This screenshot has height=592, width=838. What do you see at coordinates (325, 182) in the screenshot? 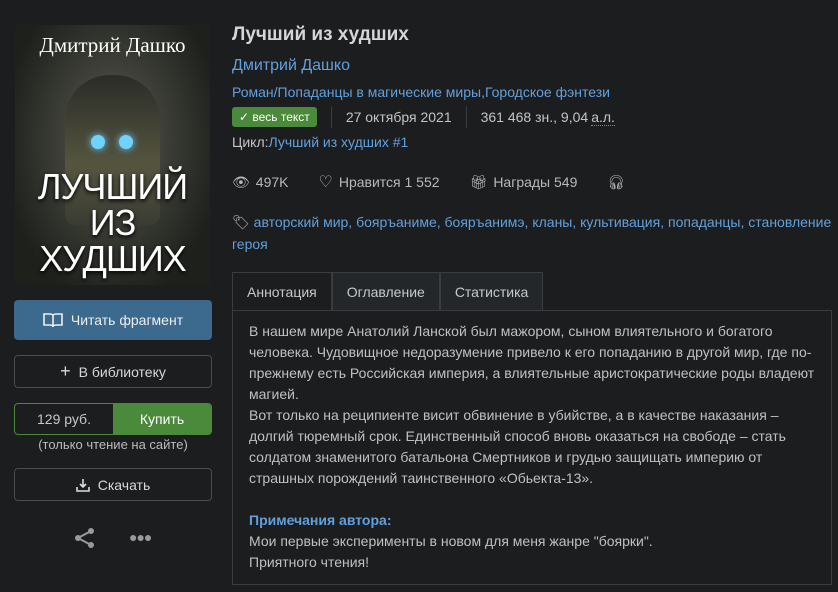
I see `heart-icon: ♡` at bounding box center [325, 182].